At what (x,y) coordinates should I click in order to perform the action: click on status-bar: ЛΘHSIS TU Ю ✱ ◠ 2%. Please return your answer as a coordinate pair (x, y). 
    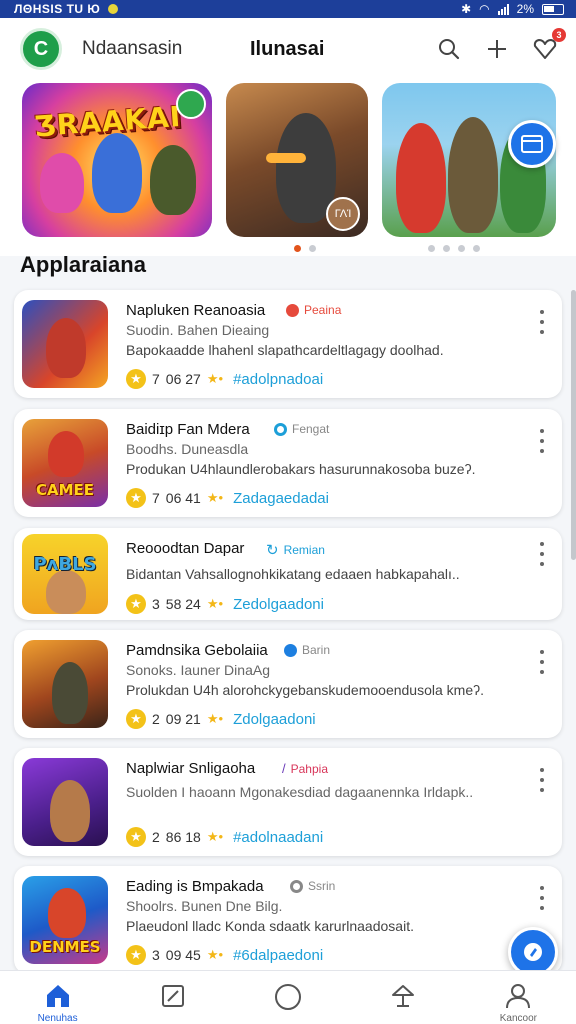
    Looking at the image, I should click on (288, 9).